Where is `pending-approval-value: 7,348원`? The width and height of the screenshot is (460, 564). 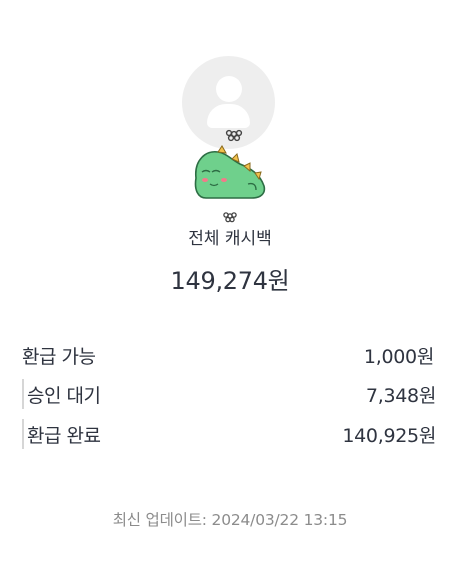 pending-approval-value: 7,348원 is located at coordinates (400, 395).